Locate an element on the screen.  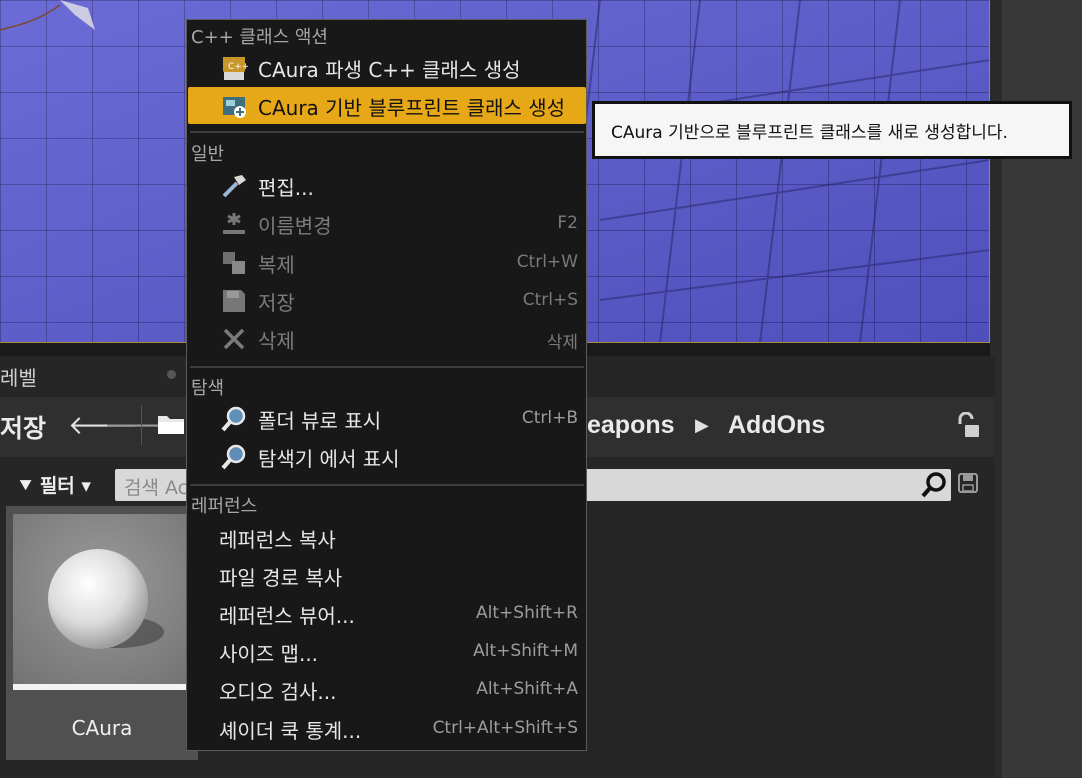
menu-item-label: 탐색기 에서 표시 is located at coordinates (329, 459).